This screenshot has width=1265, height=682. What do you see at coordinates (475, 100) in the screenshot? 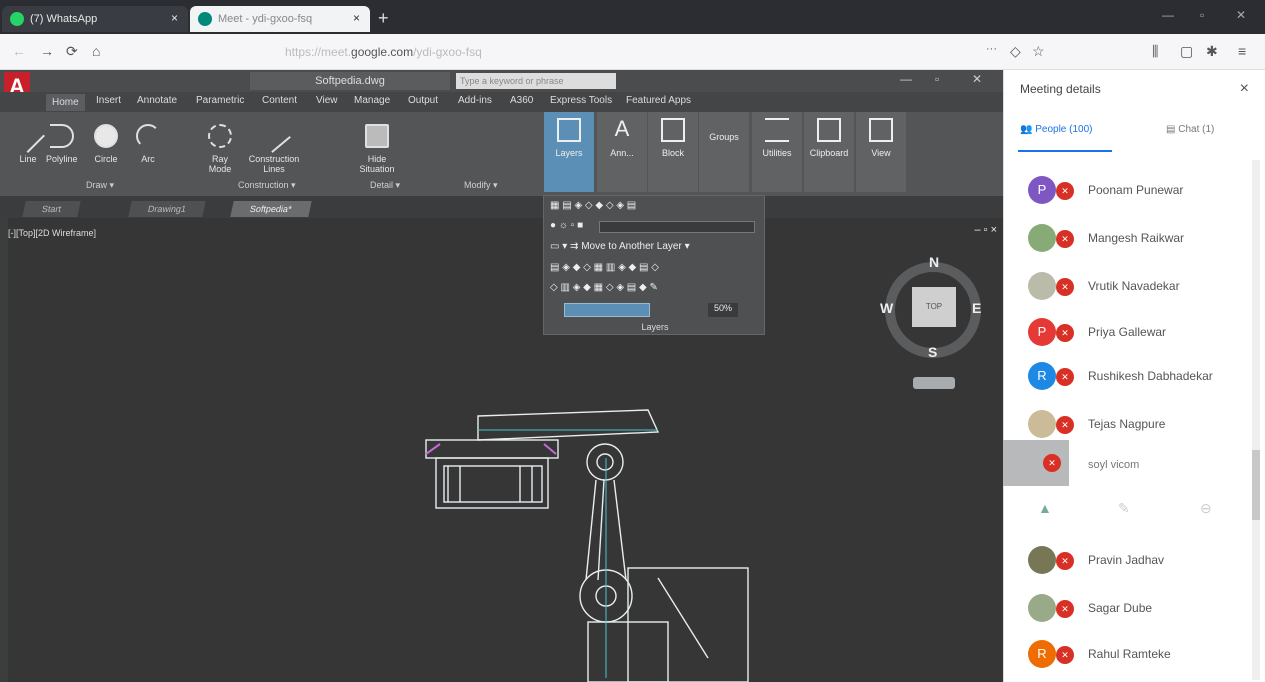
I see `tab-addins: Add-ins` at bounding box center [475, 100].